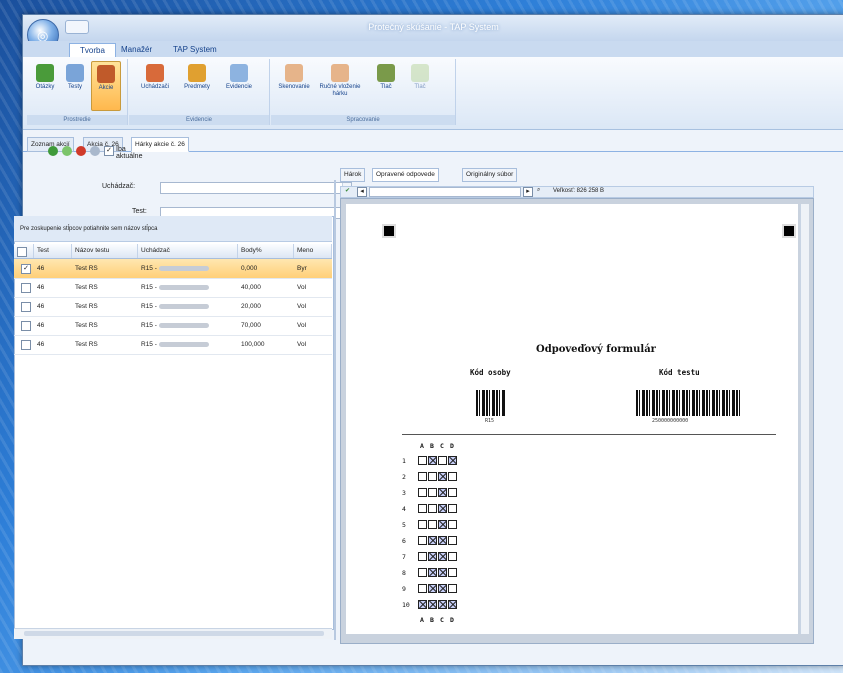 The width and height of the screenshot is (843, 673). Describe the element at coordinates (92, 50) in the screenshot. I see `ribbon-tab-tvorba: Tvorba` at that location.